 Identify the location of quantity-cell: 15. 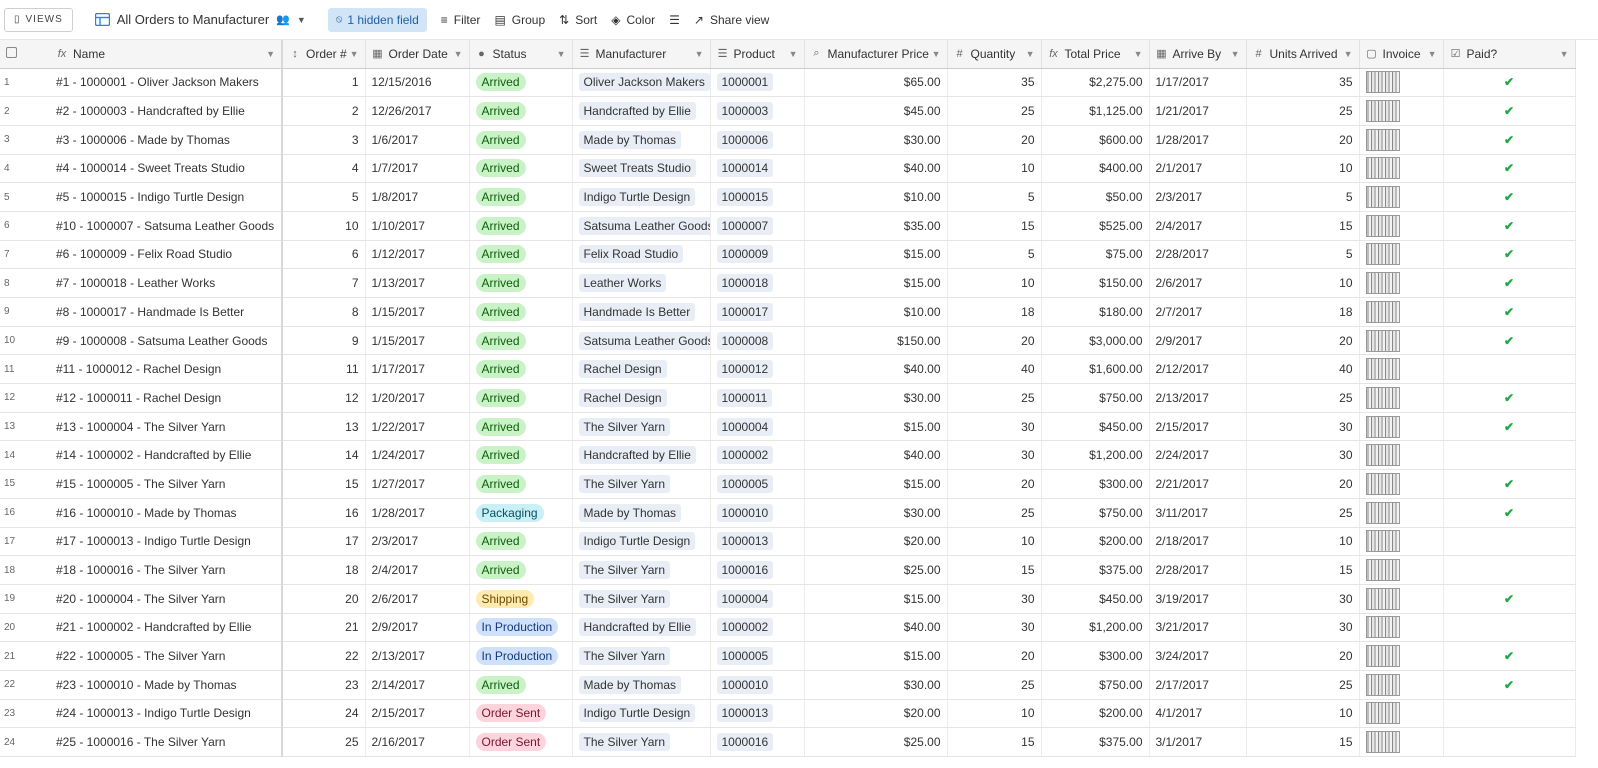
(994, 226).